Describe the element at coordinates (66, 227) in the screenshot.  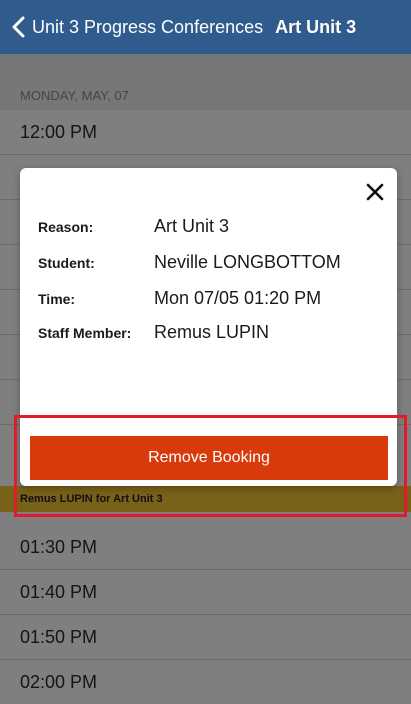
I see `reason-label: Reason:` at that location.